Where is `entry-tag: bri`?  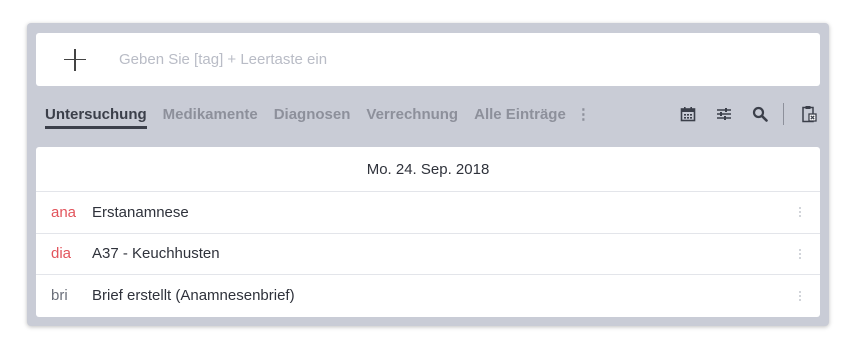 entry-tag: bri is located at coordinates (59, 296).